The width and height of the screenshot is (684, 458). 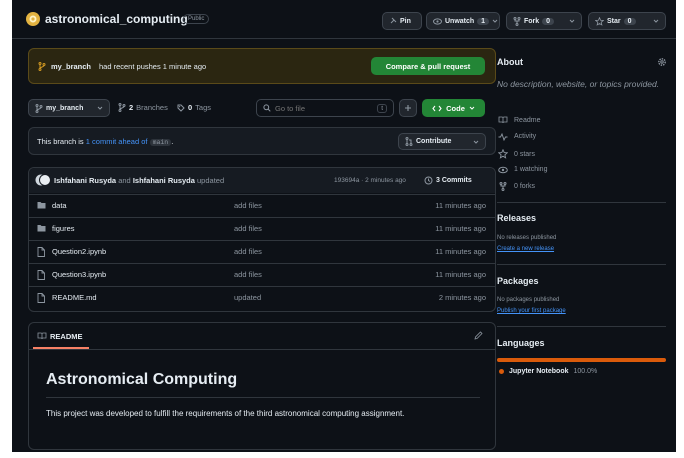 I want to click on file-name: README.md, so click(x=74, y=297).